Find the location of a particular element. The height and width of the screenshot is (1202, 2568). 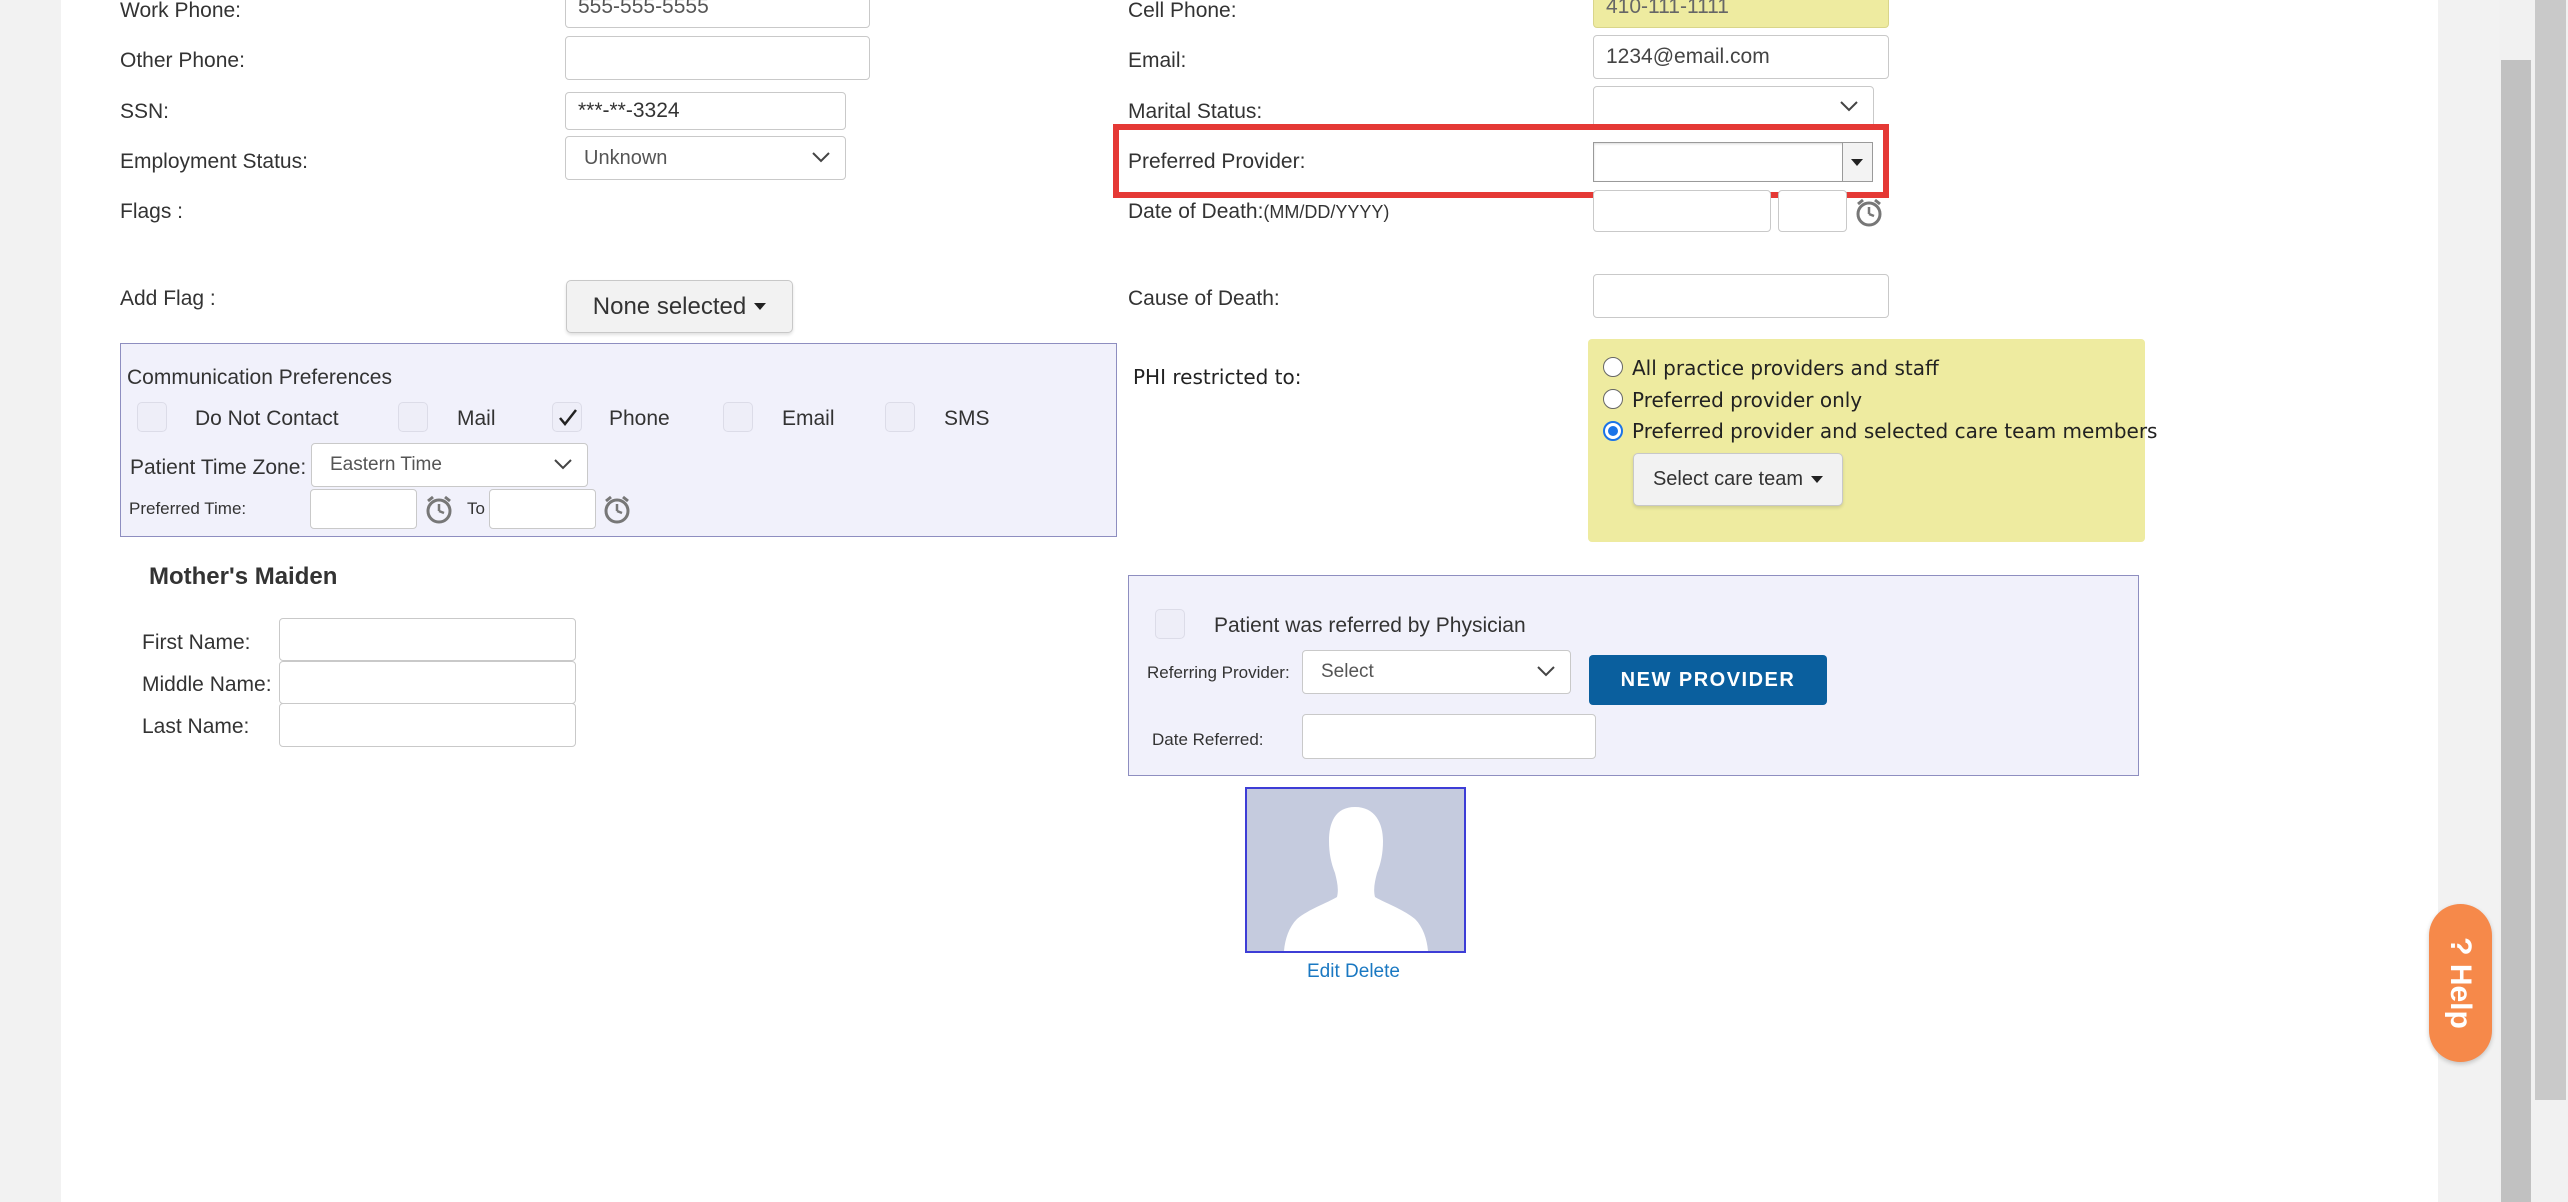

last-name-label: Last Name: is located at coordinates (196, 726).